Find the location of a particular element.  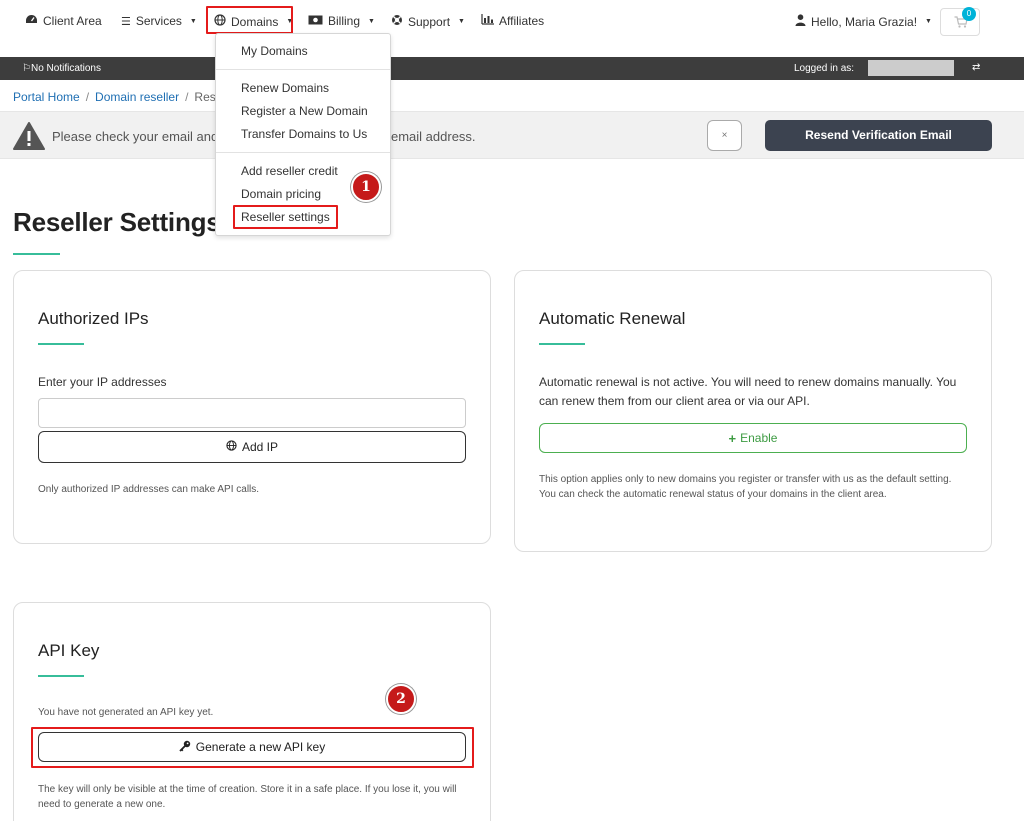

plus-icon: + is located at coordinates (732, 438).